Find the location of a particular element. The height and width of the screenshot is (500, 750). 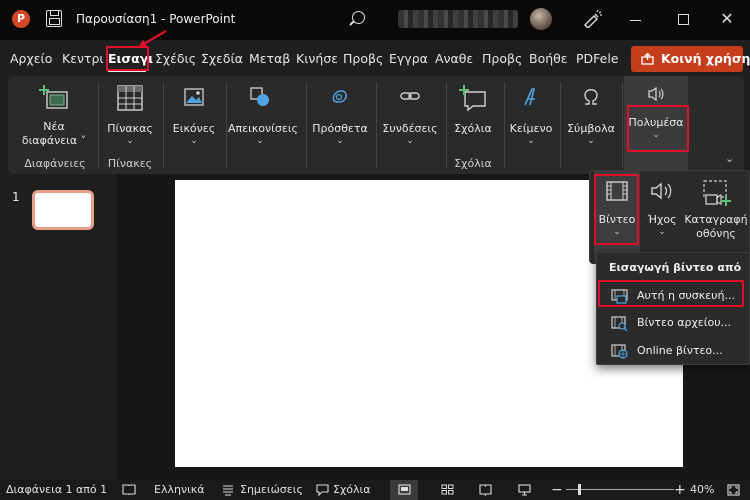

text-button: Κείμενο ⌄ is located at coordinates (531, 116).